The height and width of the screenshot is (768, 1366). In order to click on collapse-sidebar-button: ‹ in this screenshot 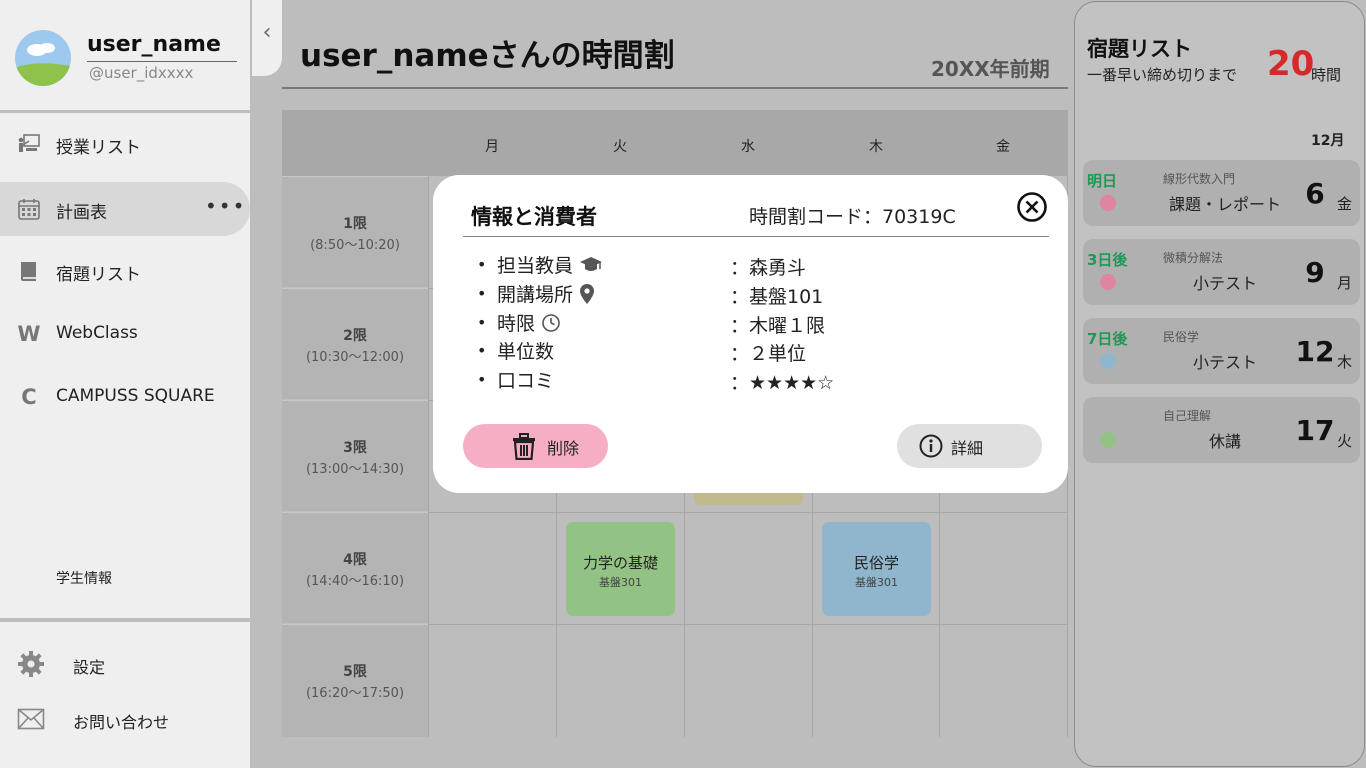, I will do `click(267, 38)`.